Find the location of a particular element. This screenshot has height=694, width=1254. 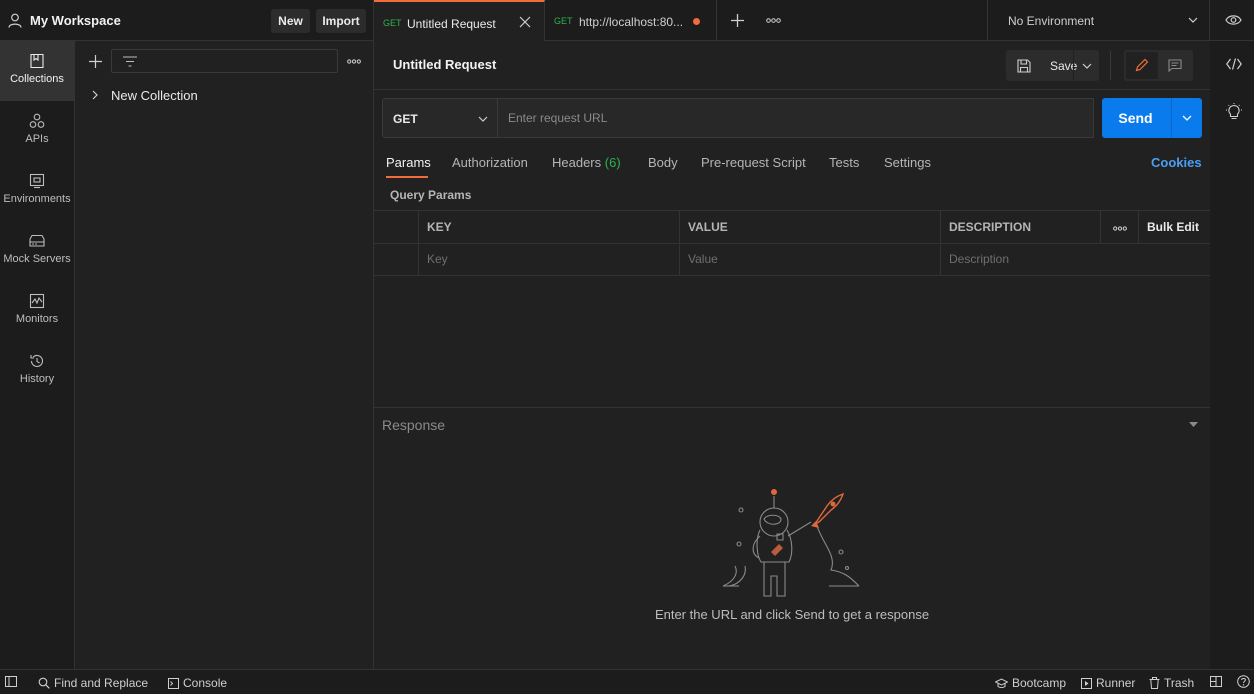

astronaut-illustration-icon is located at coordinates (791, 545).